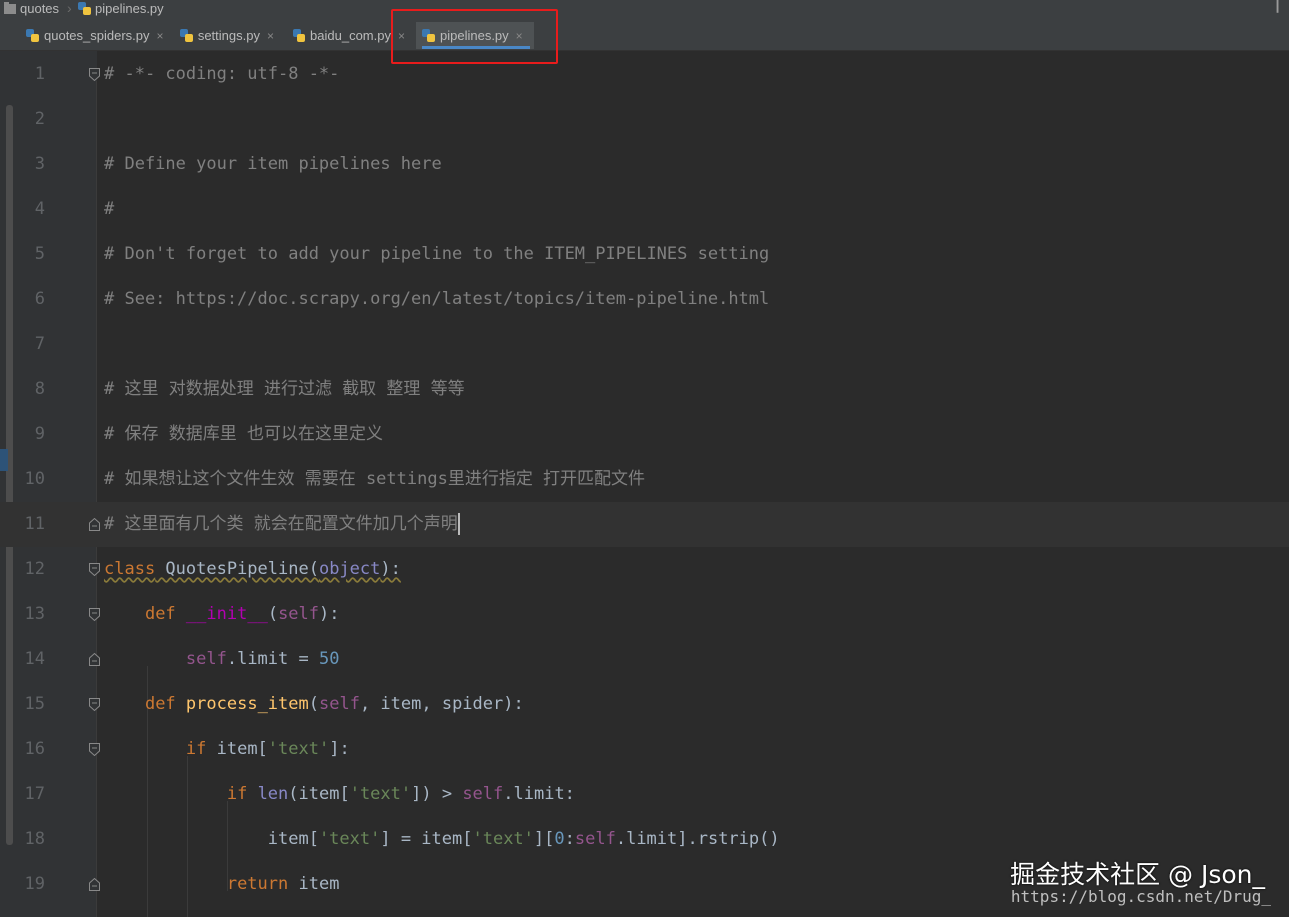 Image resolution: width=1289 pixels, height=917 pixels. Describe the element at coordinates (644, 434) in the screenshot. I see `code-line: 9 # 保存 数据库里 也可以在这里定义` at that location.